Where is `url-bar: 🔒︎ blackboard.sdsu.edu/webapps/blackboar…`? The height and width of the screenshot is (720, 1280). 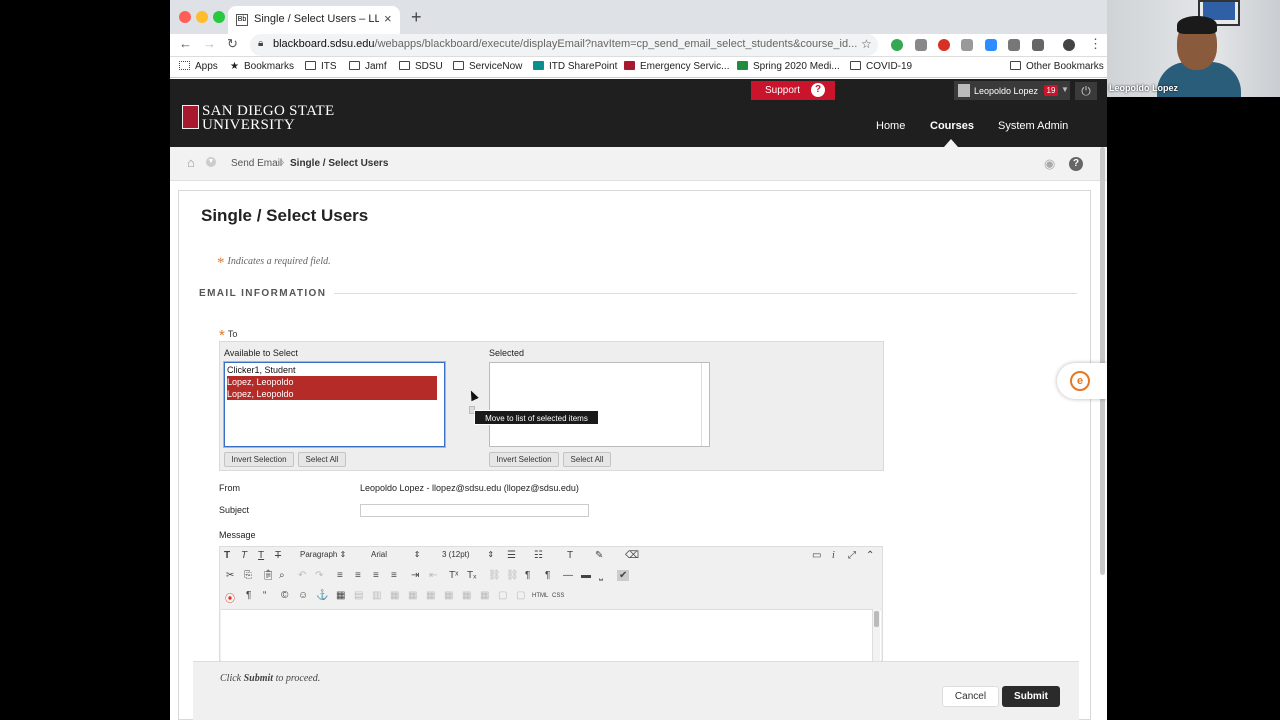
url-bar: 🔒︎ blackboard.sdsu.edu/webapps/blackboar… is located at coordinates (564, 45).